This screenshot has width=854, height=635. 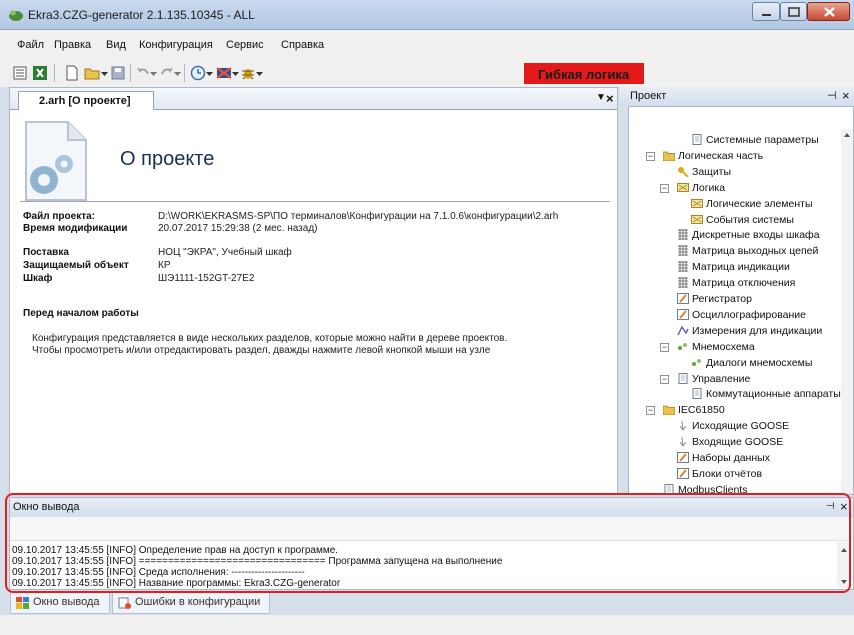 I want to click on tree-item-label: Блоки отчётов, so click(x=727, y=474).